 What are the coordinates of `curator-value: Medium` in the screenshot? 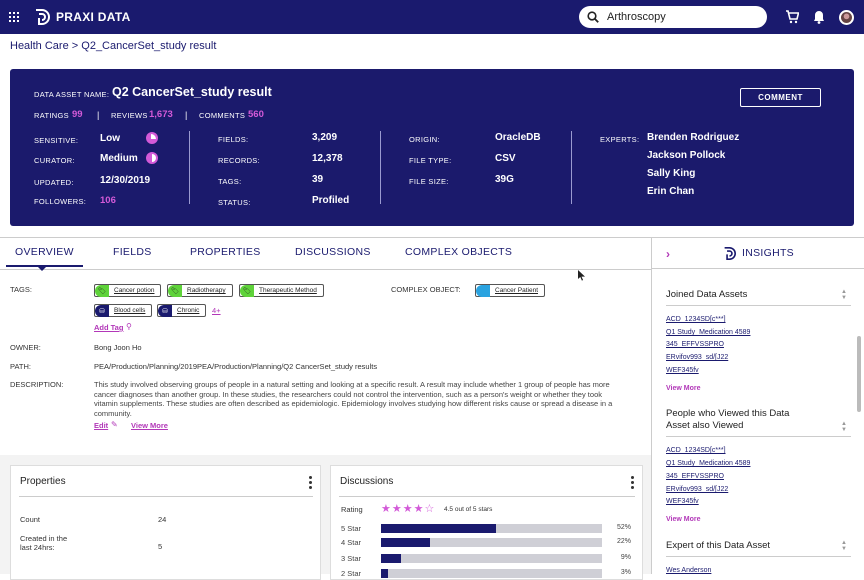 It's located at (119, 158).